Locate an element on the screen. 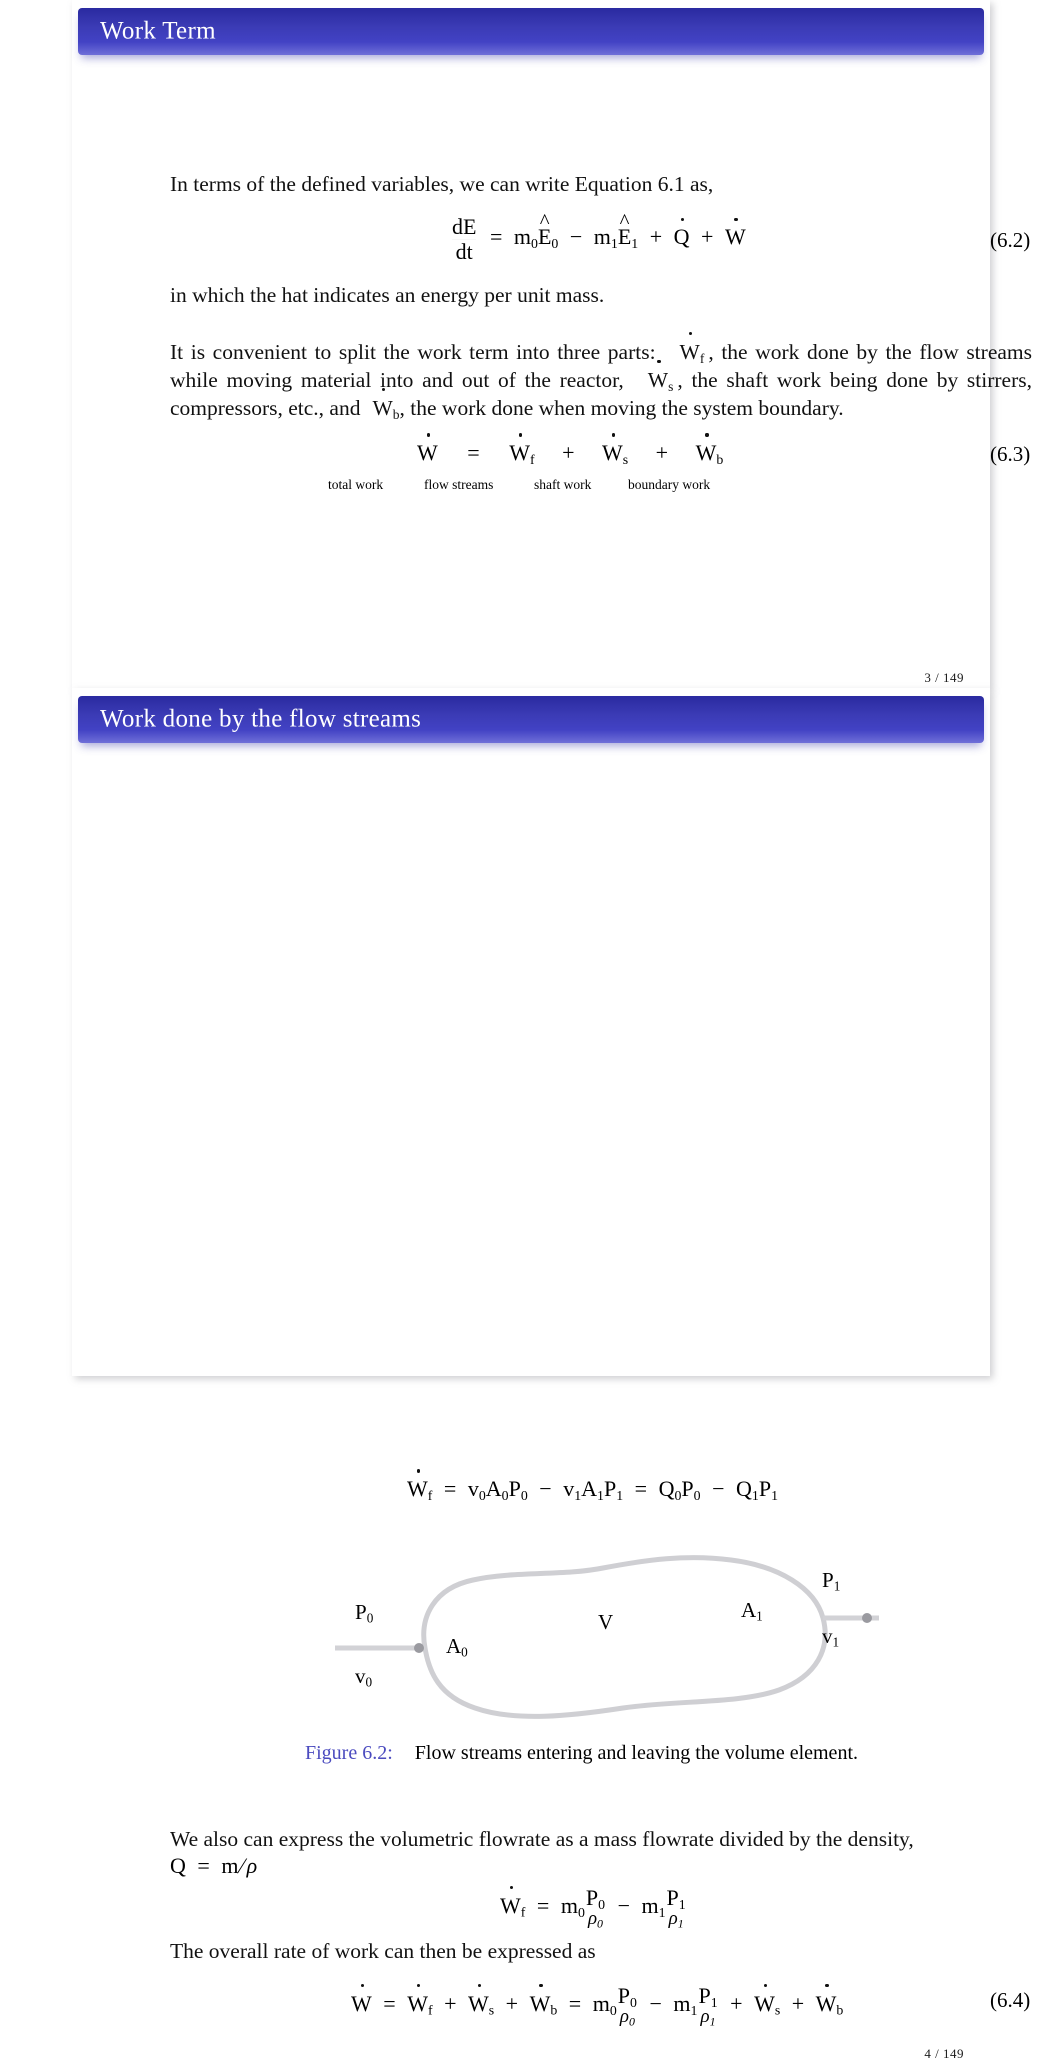 The height and width of the screenshot is (2062, 1062). area-1: A1 is located at coordinates (592, 1489).